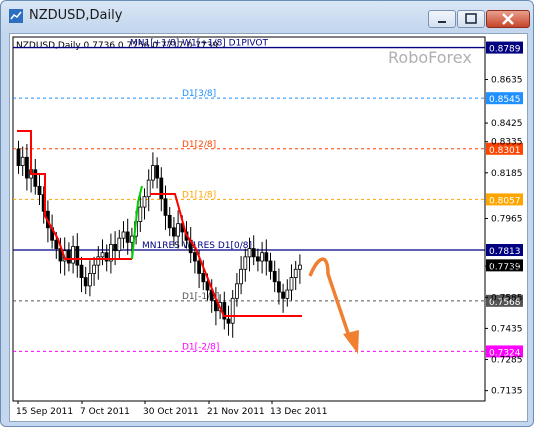 The width and height of the screenshot is (534, 427). I want to click on window-title: NZDUSD,Daily, so click(76, 15).